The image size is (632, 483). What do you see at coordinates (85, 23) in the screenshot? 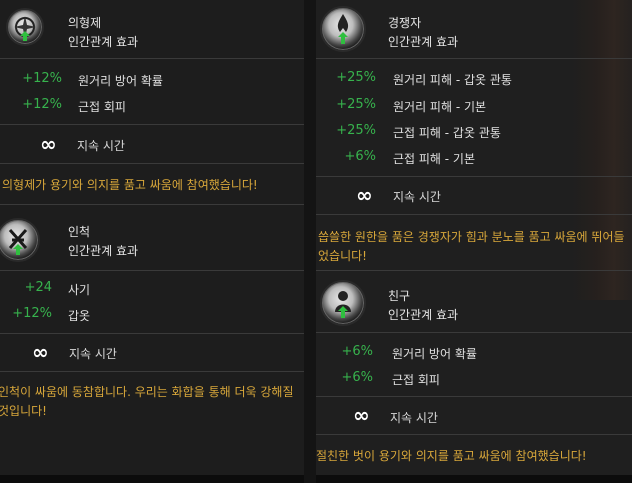
I see `card-name: 의형제` at bounding box center [85, 23].